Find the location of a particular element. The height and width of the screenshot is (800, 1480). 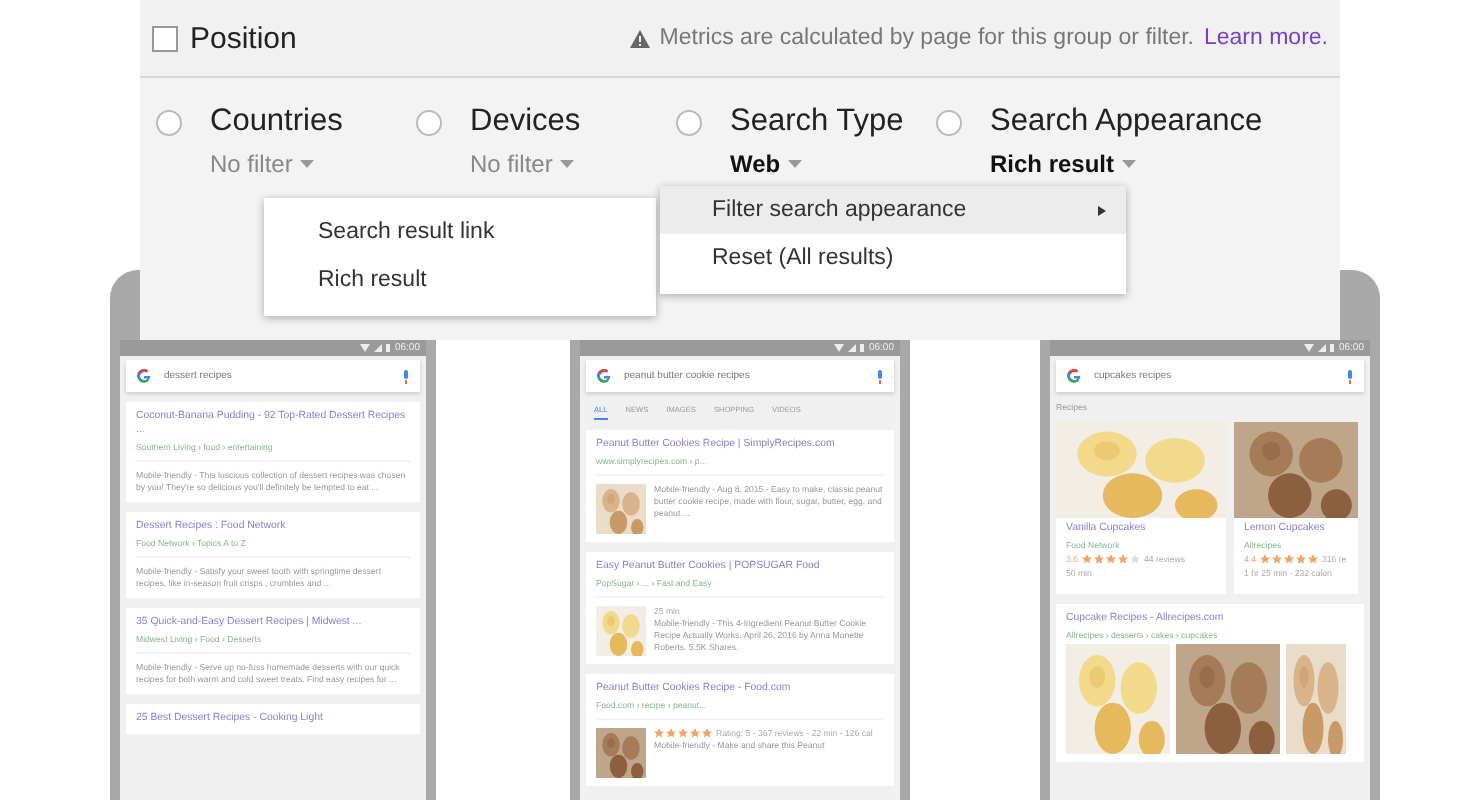

menu-item: Search result link is located at coordinates (460, 232).